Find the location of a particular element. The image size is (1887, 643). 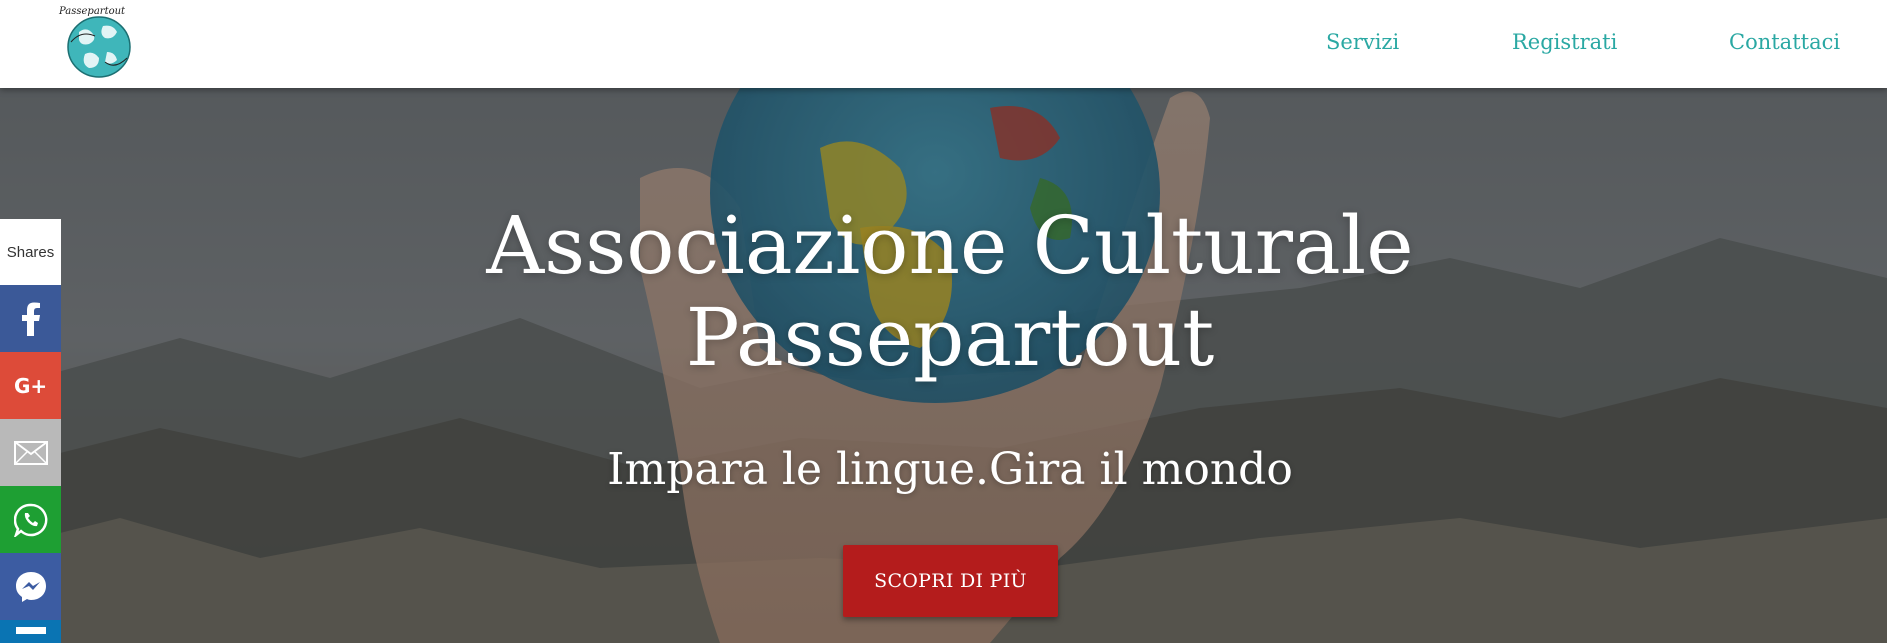

whatsapp-icon is located at coordinates (30, 520).